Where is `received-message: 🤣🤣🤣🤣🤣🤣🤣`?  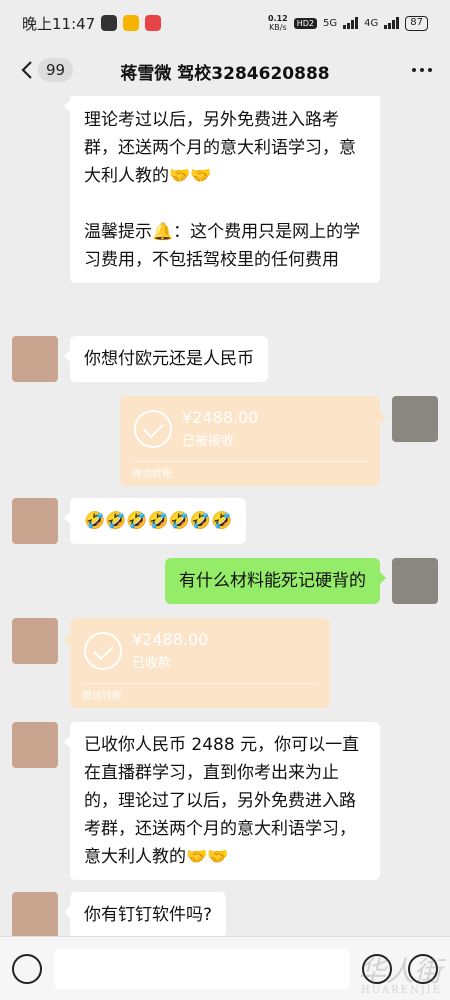
received-message: 🤣🤣🤣🤣🤣🤣🤣 is located at coordinates (155, 521).